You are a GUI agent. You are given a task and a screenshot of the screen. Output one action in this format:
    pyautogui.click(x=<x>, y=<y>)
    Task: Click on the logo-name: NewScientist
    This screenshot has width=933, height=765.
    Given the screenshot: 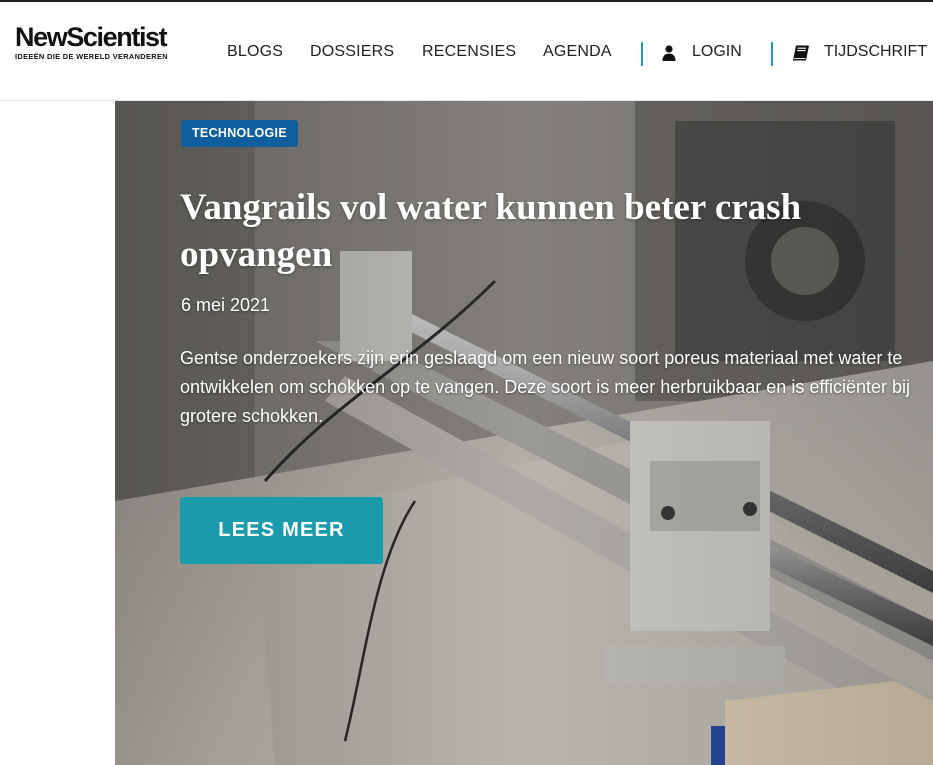 What is the action you would take?
    pyautogui.click(x=91, y=37)
    